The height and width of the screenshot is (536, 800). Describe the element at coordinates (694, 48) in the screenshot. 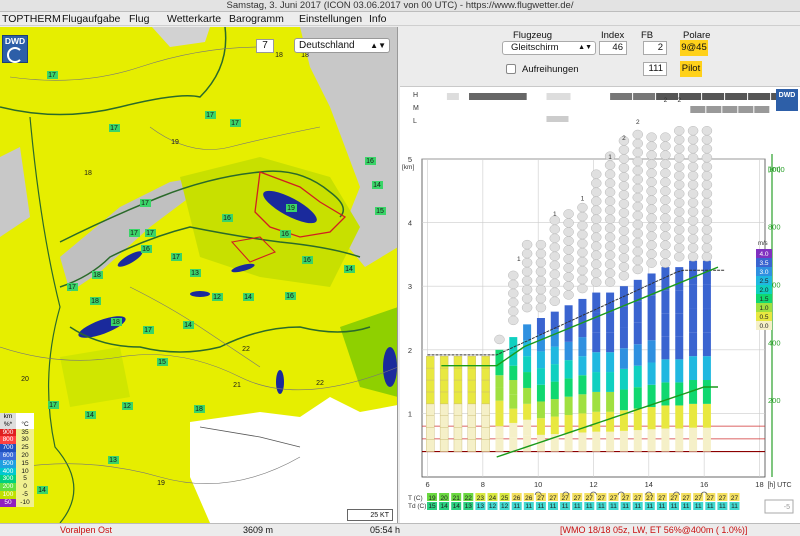

I see `polare-value: 9@45` at that location.